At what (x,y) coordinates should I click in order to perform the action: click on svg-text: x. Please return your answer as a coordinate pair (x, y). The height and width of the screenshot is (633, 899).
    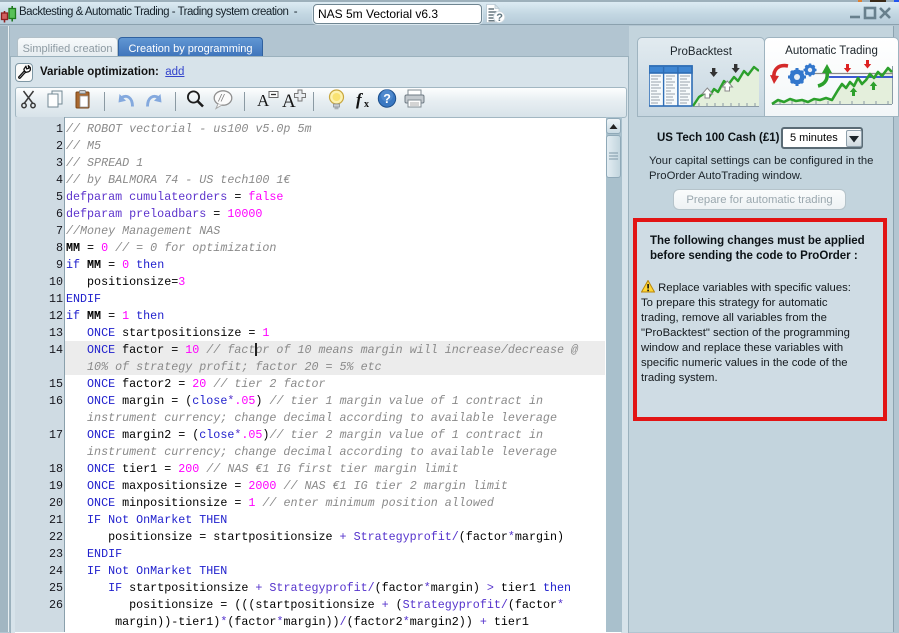
    Looking at the image, I should click on (366, 104).